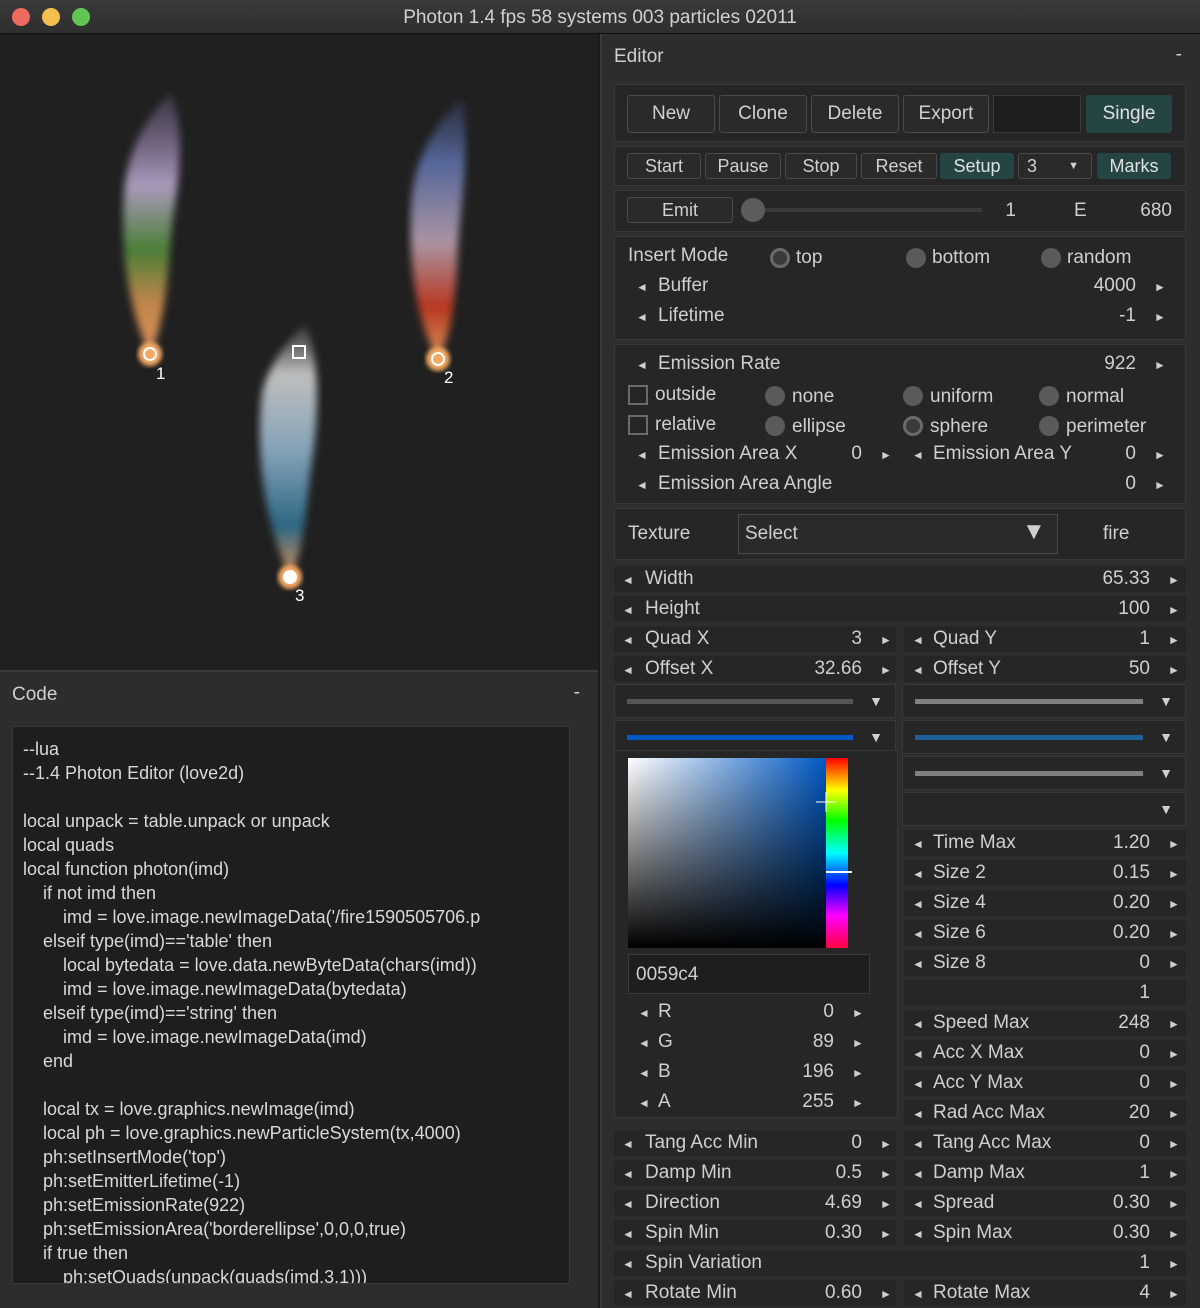 This screenshot has width=1200, height=1308. What do you see at coordinates (638, 425) in the screenshot?
I see `relative-checkbox` at bounding box center [638, 425].